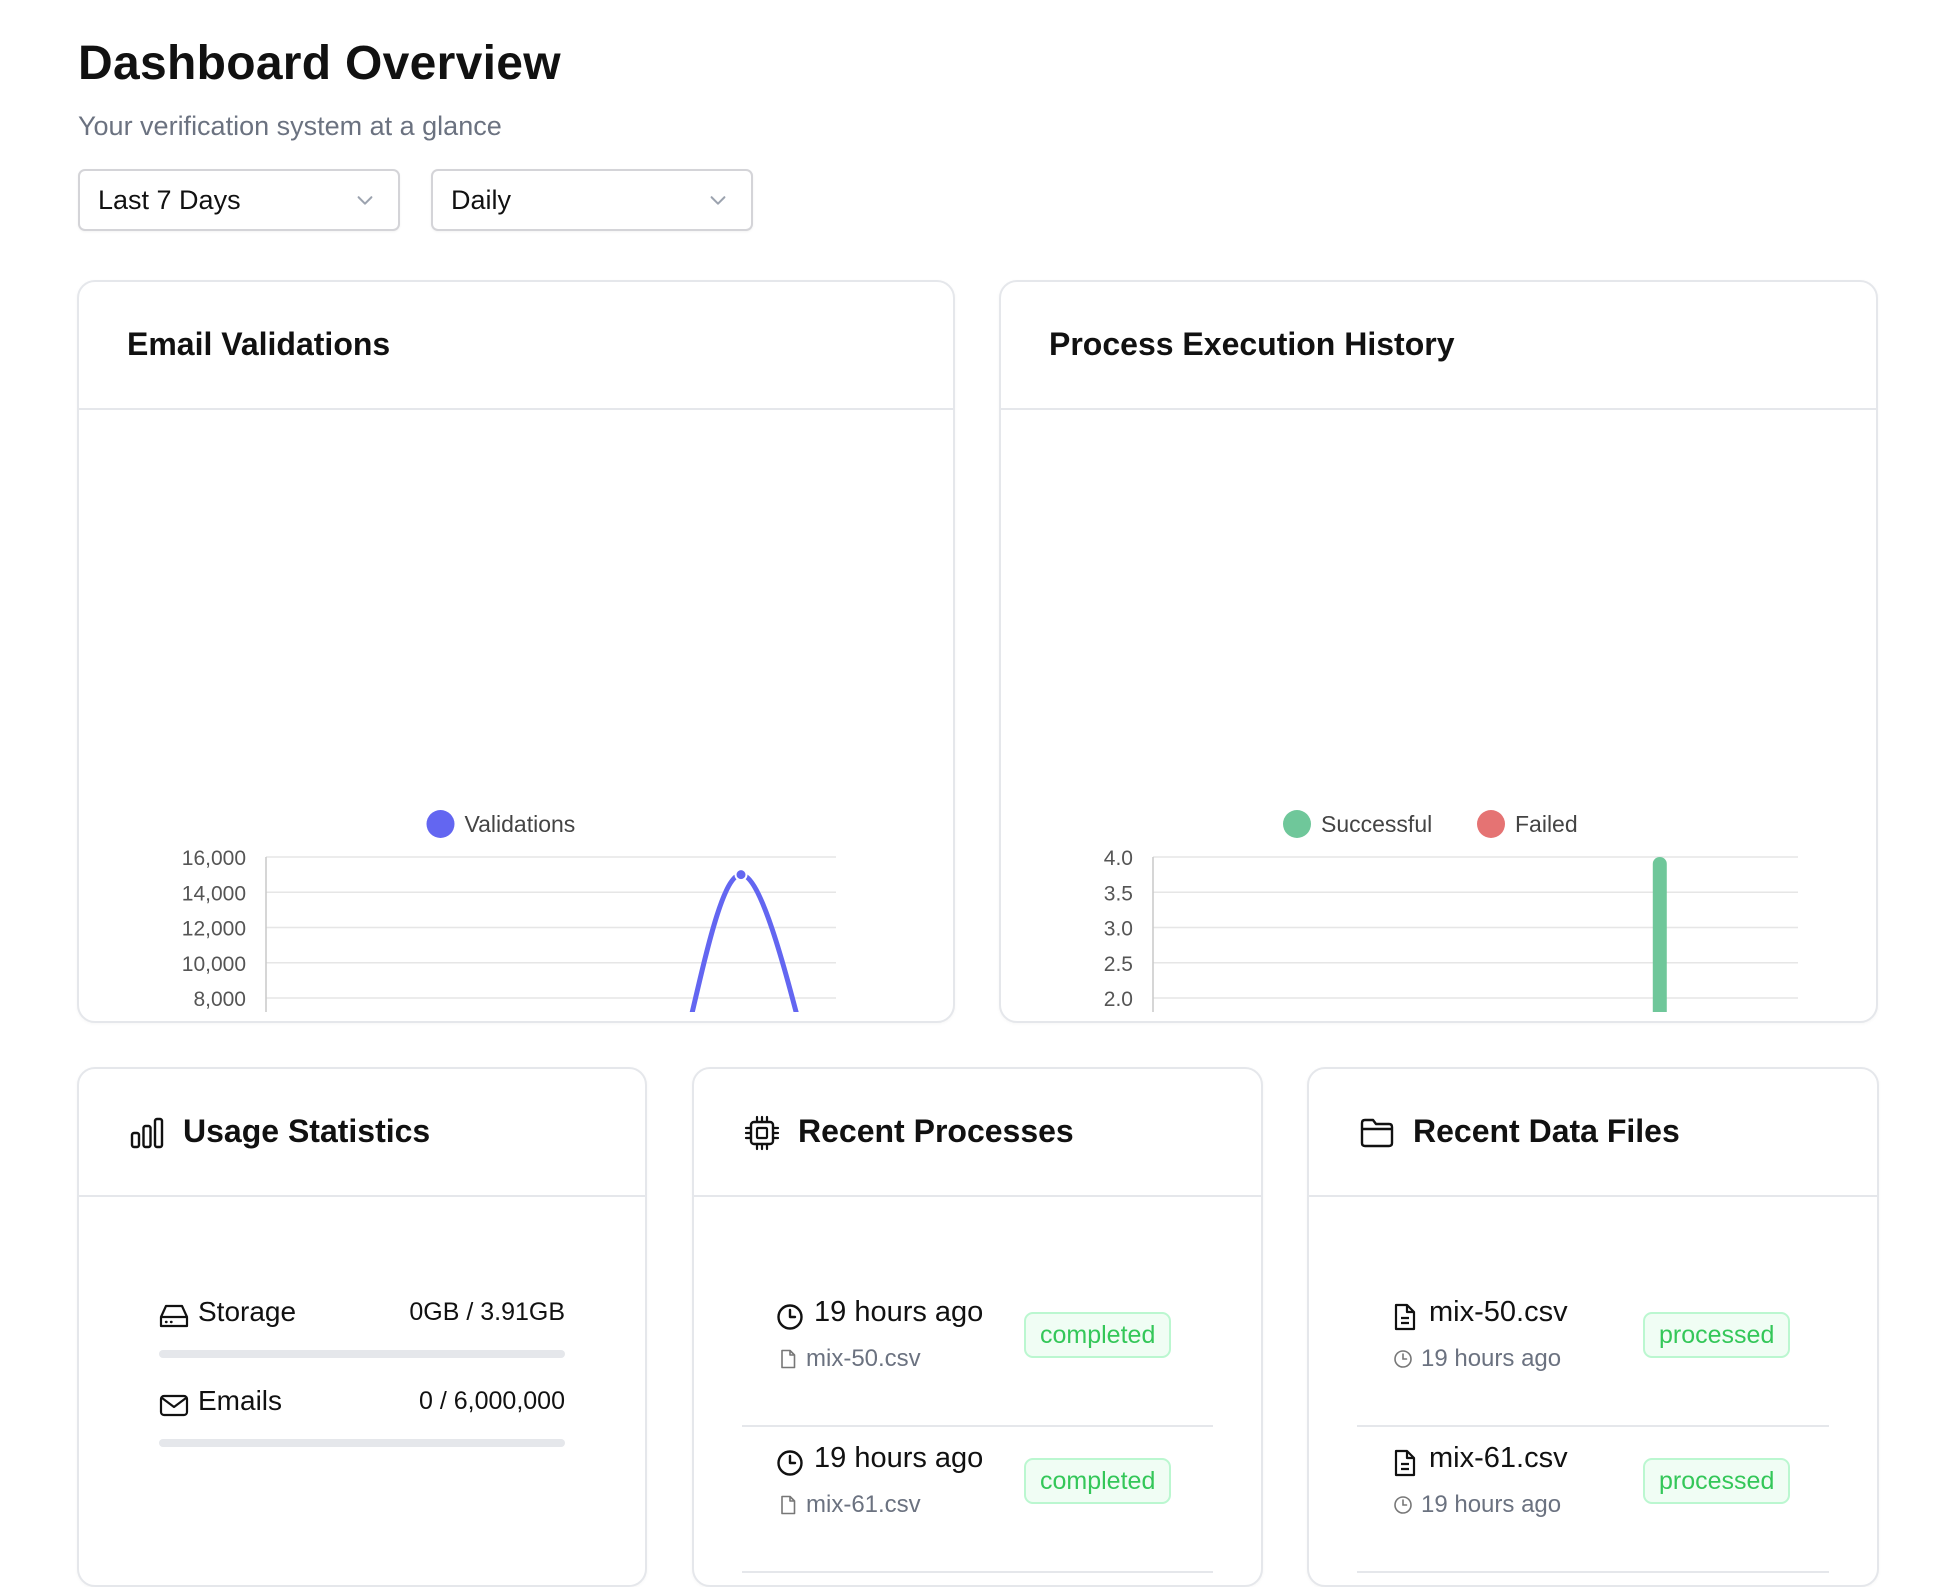 The image size is (1954, 1587). What do you see at coordinates (169, 199) in the screenshot?
I see `date-range-value: Last 7 Days` at bounding box center [169, 199].